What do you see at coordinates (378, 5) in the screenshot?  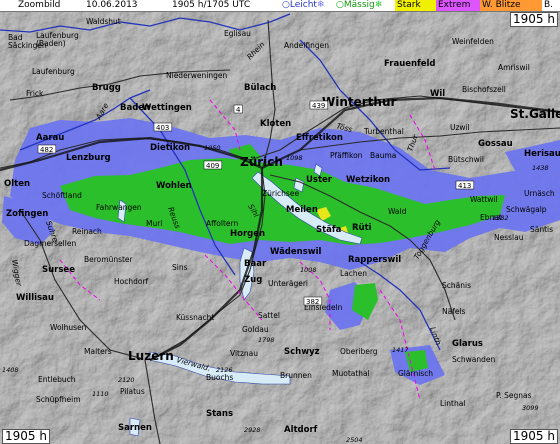 I see `snowflake-icon: ❄` at bounding box center [378, 5].